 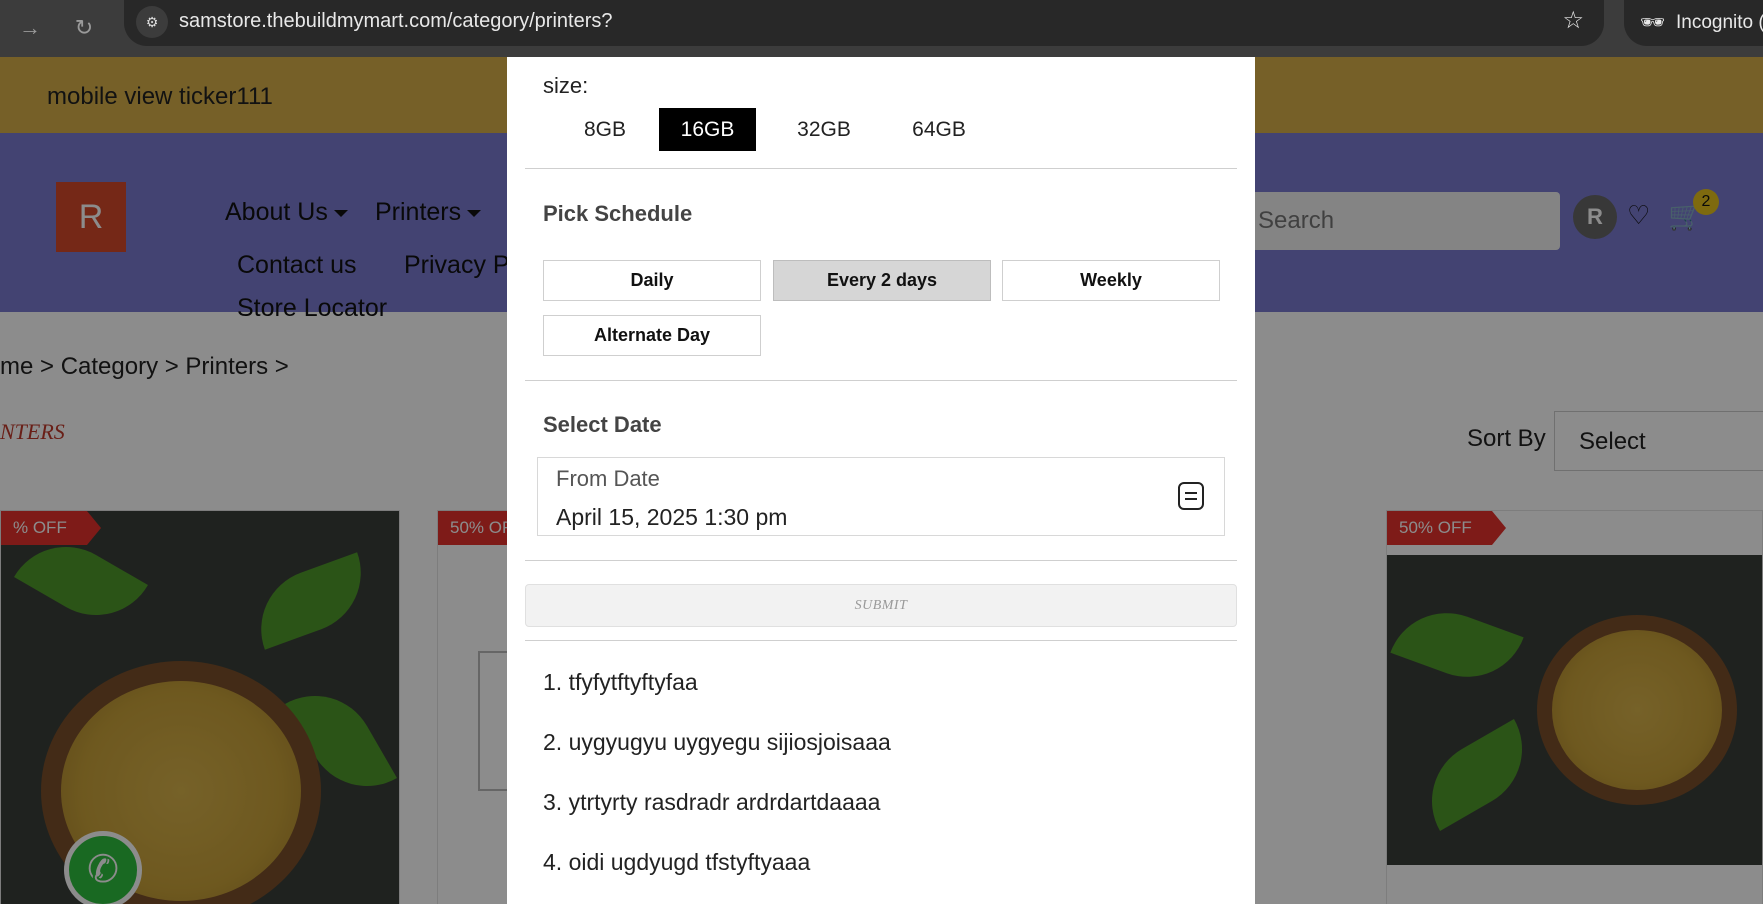 What do you see at coordinates (608, 478) in the screenshot?
I see `from-date-label: From Date` at bounding box center [608, 478].